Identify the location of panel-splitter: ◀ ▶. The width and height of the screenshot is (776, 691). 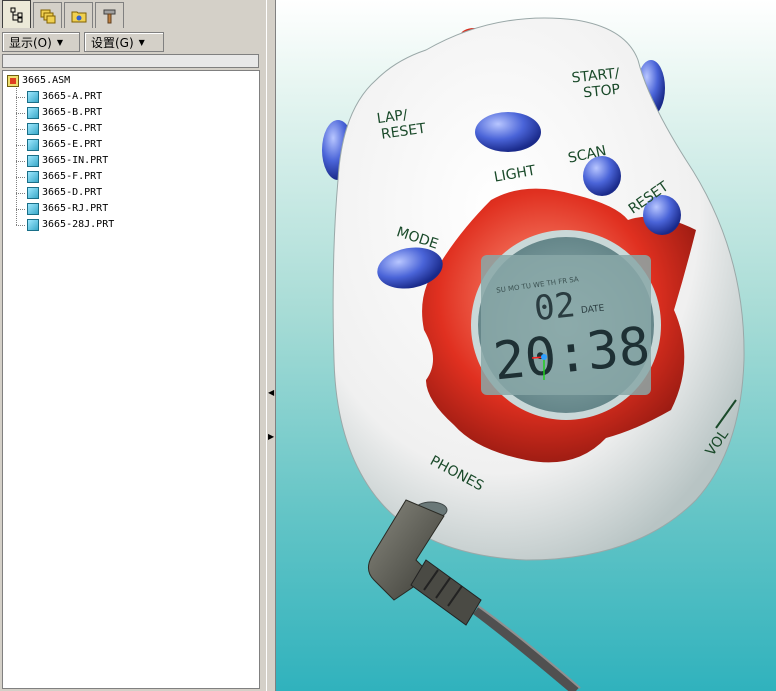
(271, 345).